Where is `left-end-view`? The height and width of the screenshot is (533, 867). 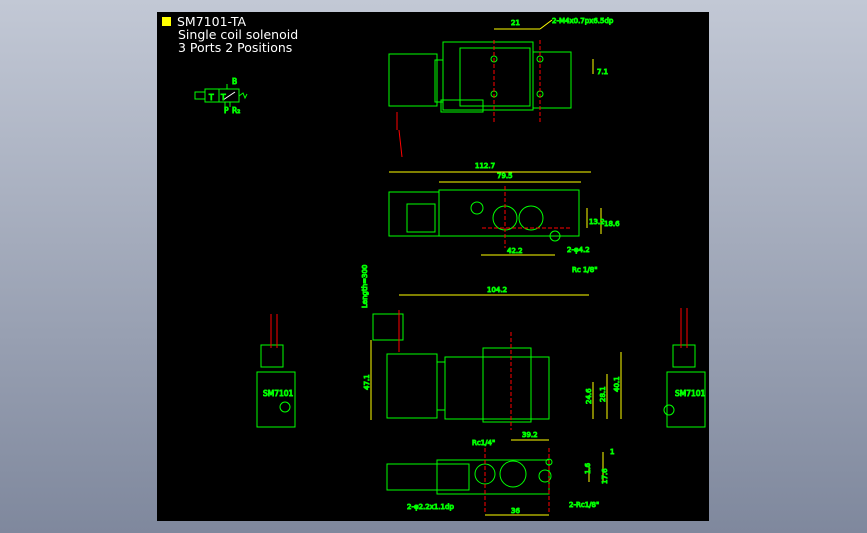 left-end-view is located at coordinates (276, 371).